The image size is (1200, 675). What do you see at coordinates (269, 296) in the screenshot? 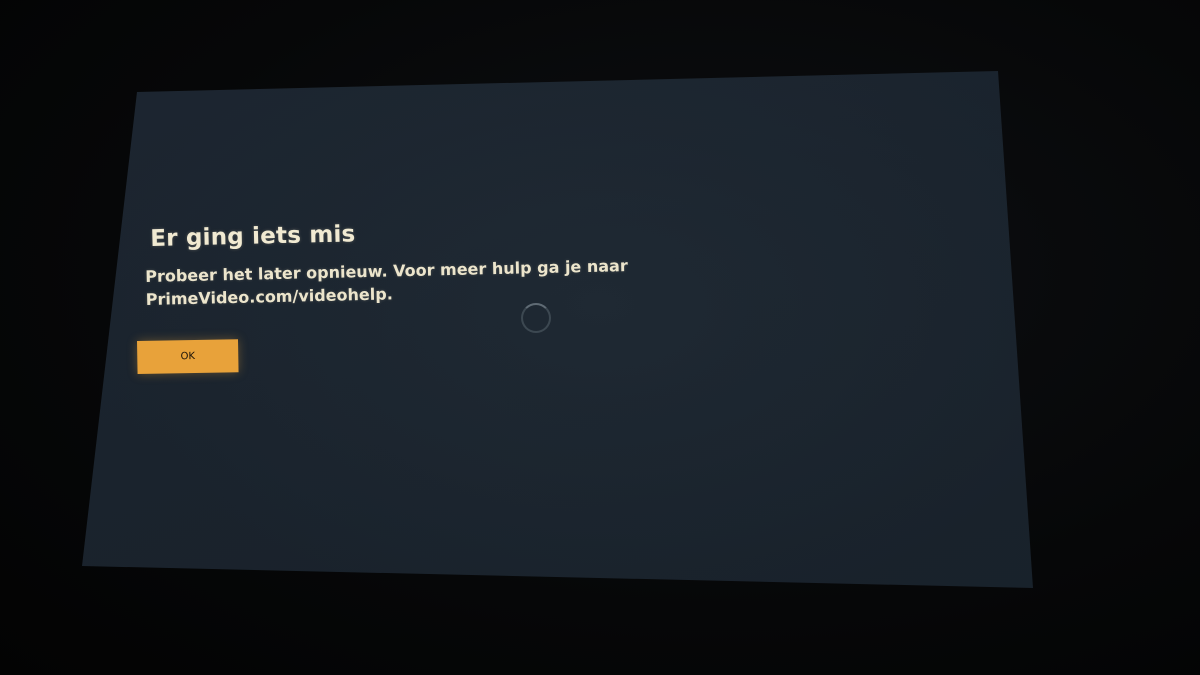
I see `error-message-line-2: PrimeVideo.com/videohelp.` at bounding box center [269, 296].